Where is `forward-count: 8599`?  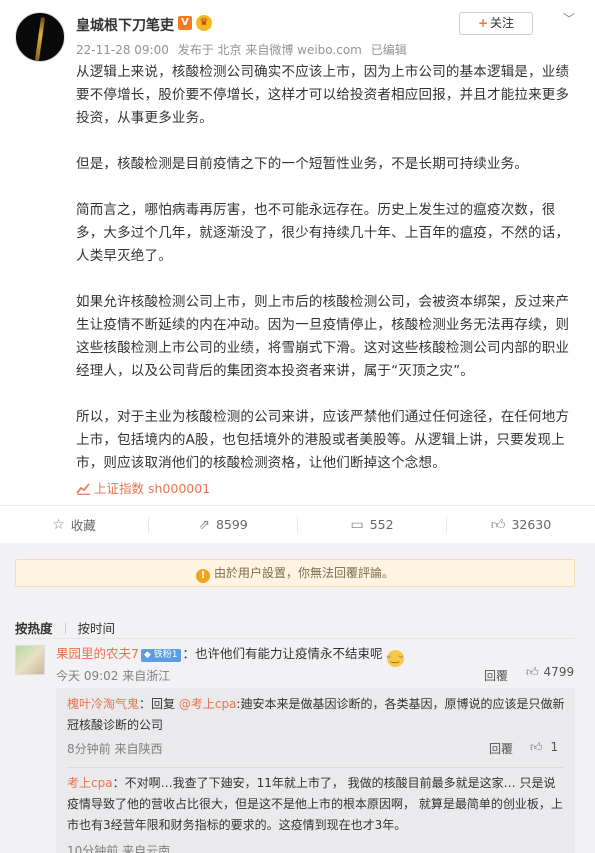
forward-count: 8599 is located at coordinates (231, 524).